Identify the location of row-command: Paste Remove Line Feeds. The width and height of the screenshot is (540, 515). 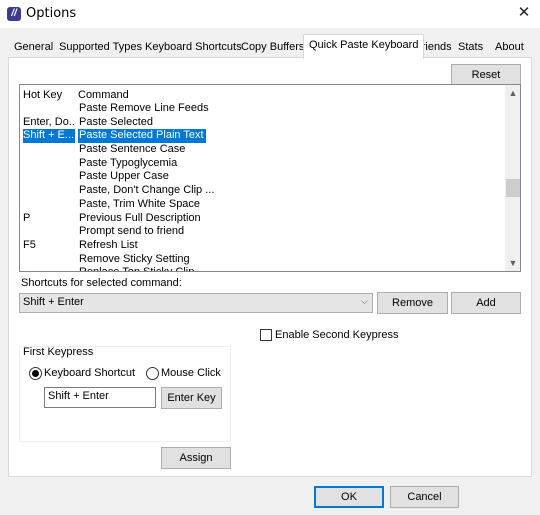
(144, 108).